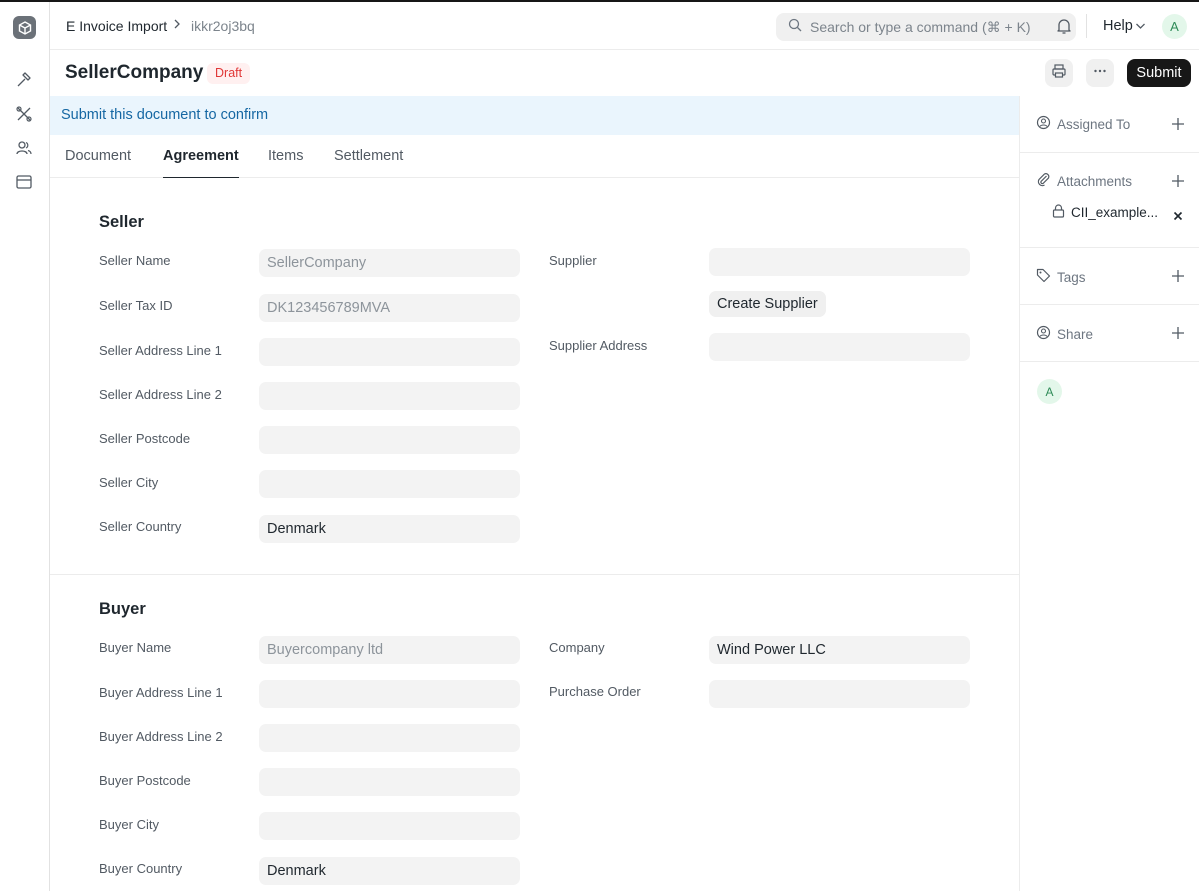 The height and width of the screenshot is (891, 1199). What do you see at coordinates (1049, 391) in the screenshot?
I see `viewer-avatar: A` at bounding box center [1049, 391].